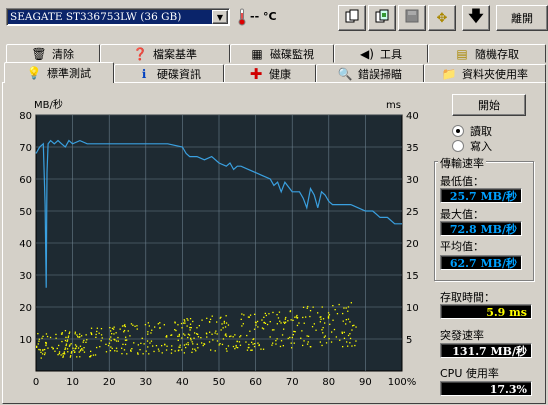 This screenshot has width=548, height=405. I want to click on tab-tools: ◀) 工具, so click(381, 53).